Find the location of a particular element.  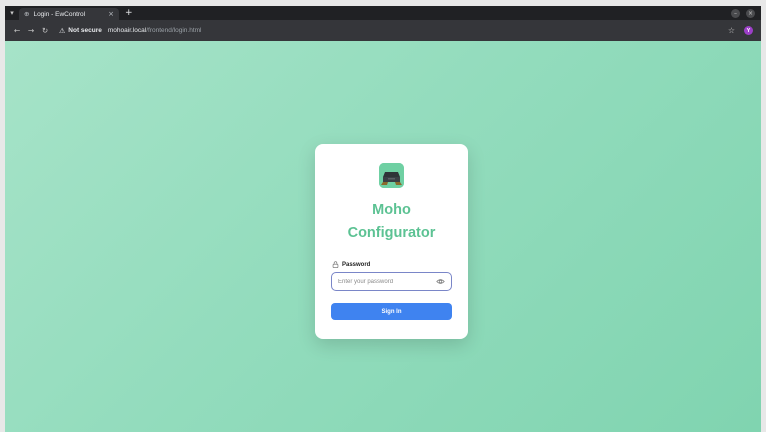

security-label: Not secure is located at coordinates (85, 30).